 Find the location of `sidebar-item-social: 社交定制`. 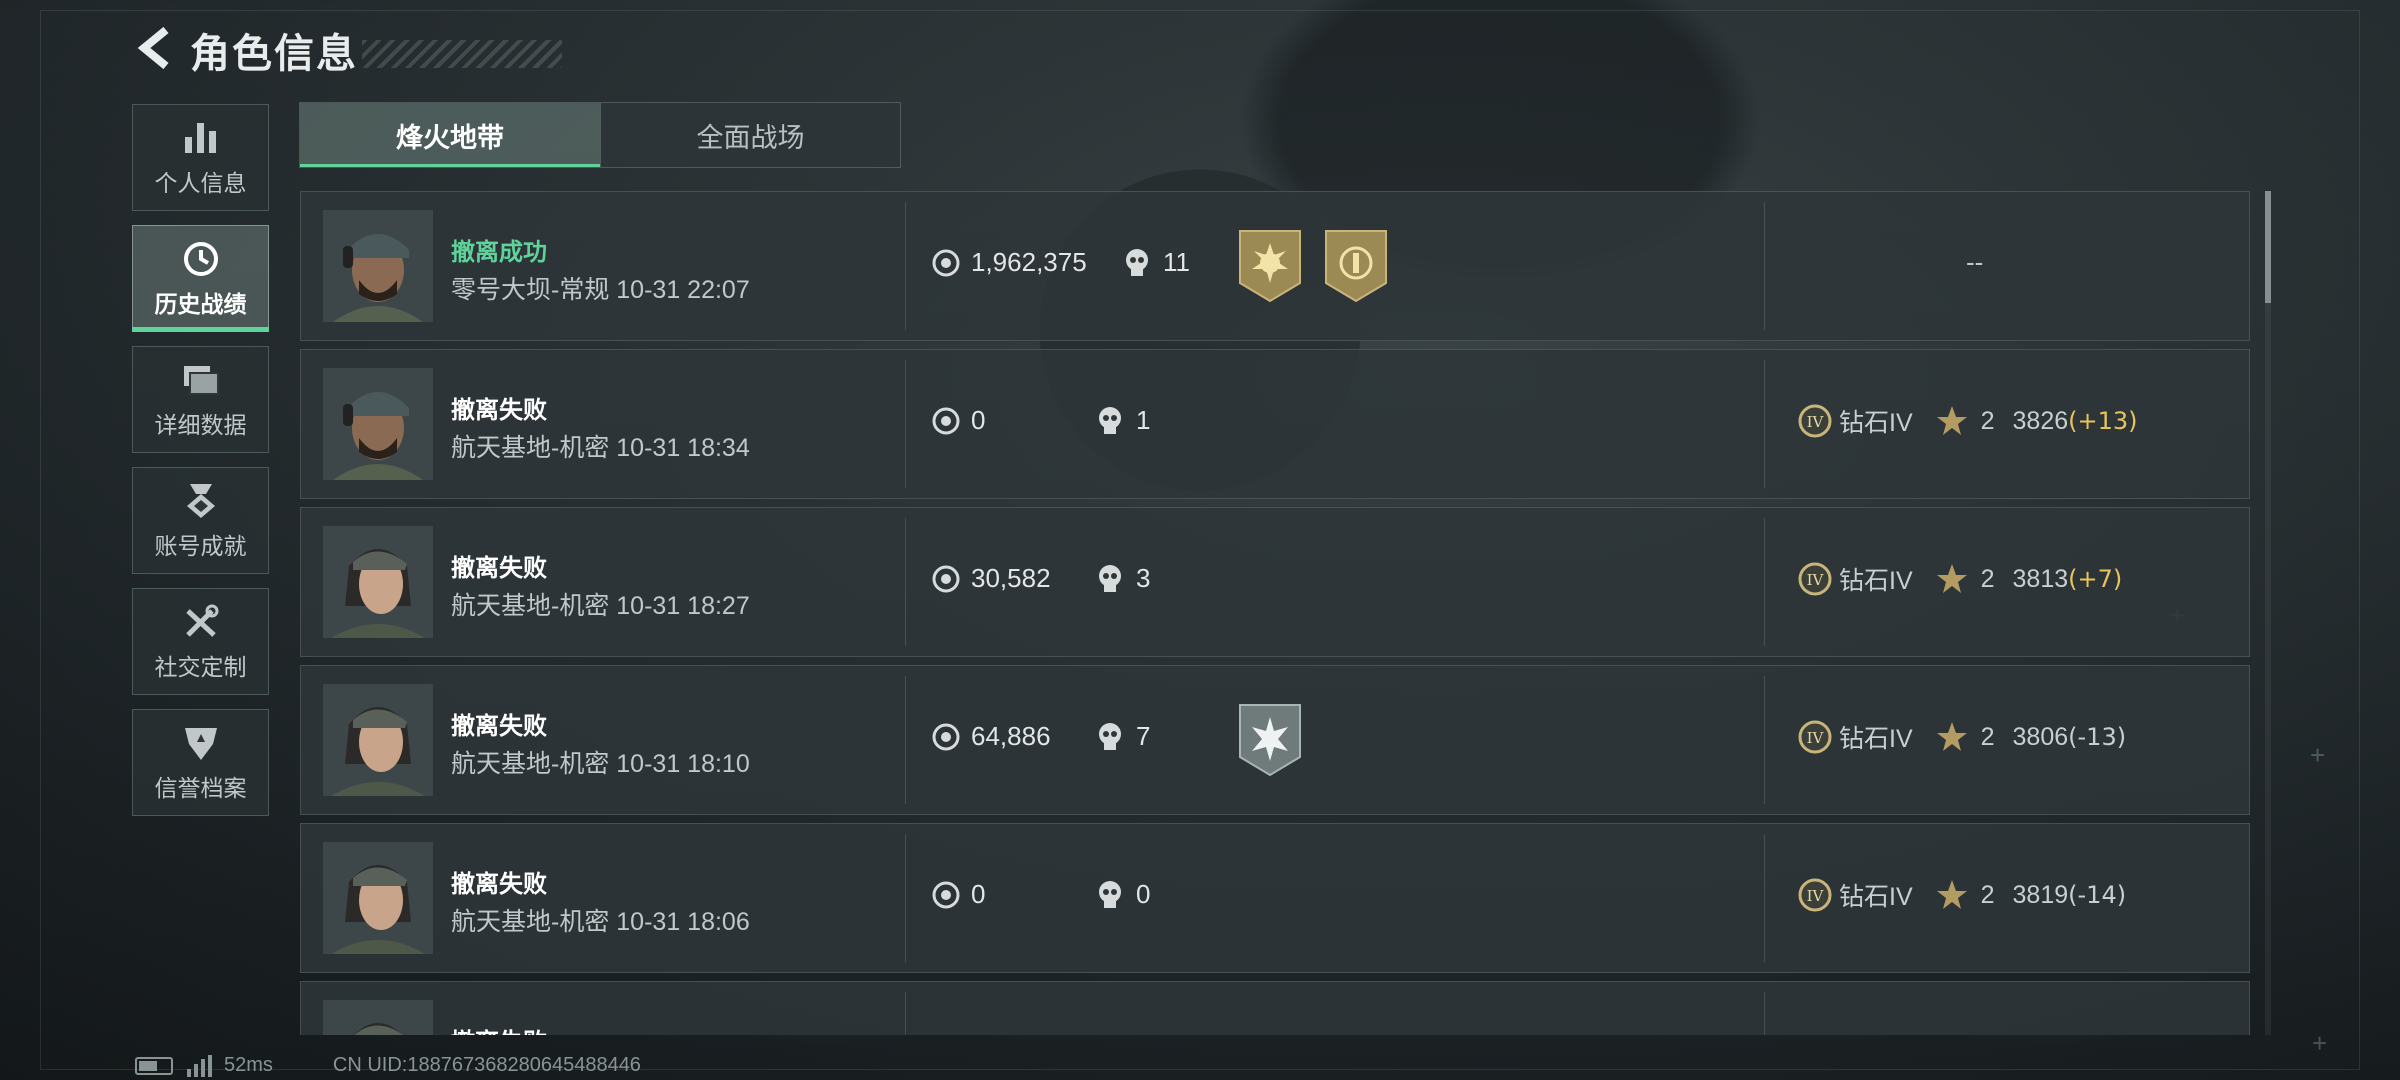

sidebar-item-social: 社交定制 is located at coordinates (200, 641).